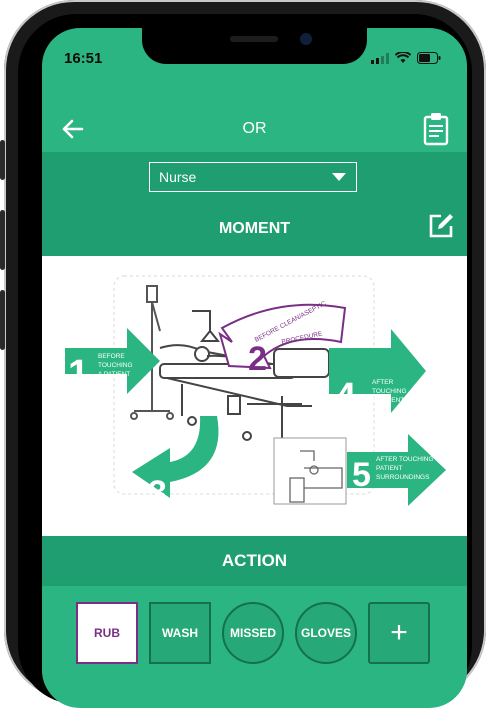 This screenshot has width=493, height=708. Describe the element at coordinates (441, 226) in the screenshot. I see `edit-icon` at that location.